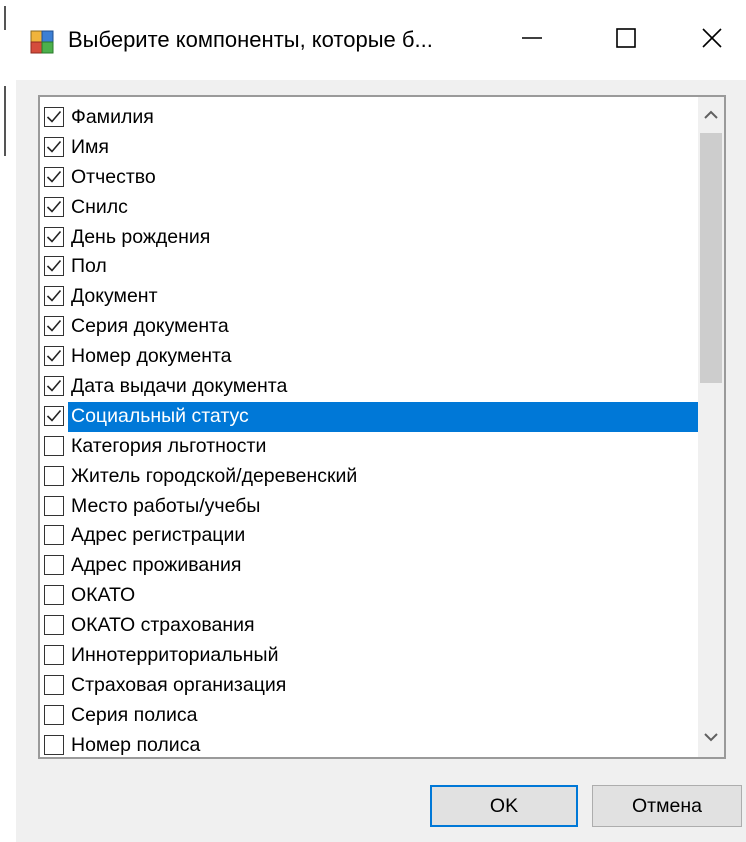  I want to click on list-item: Номер документа, so click(370, 357).